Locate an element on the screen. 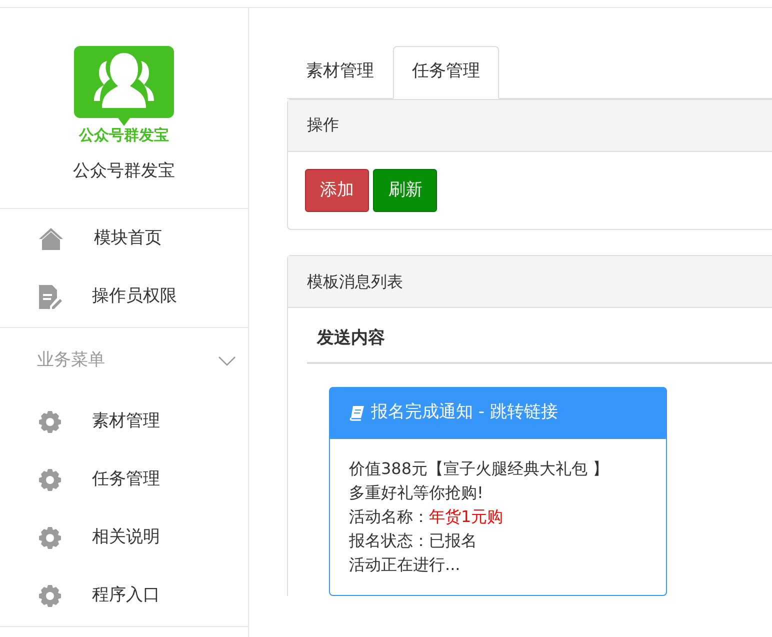 Image resolution: width=772 pixels, height=637 pixels. field-label: 活动名称： is located at coordinates (389, 516).